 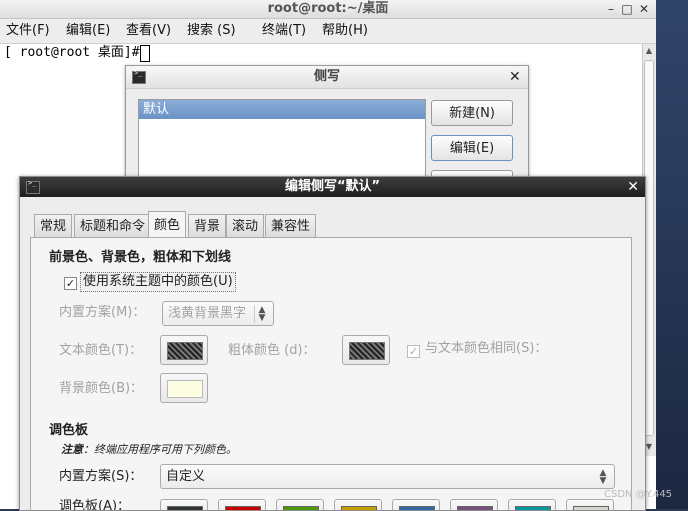 What do you see at coordinates (160, 449) in the screenshot?
I see `note-text: ：终端应用程序可用下列颜色。` at bounding box center [160, 449].